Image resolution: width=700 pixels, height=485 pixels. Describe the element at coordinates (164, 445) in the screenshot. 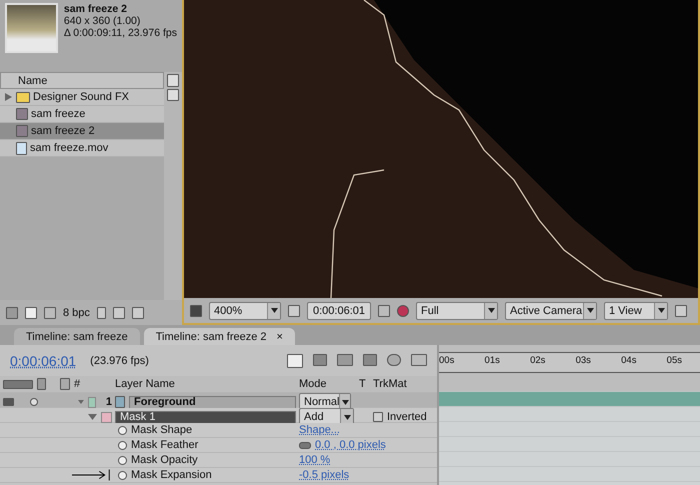

I see `property-name: Mask Feather` at that location.